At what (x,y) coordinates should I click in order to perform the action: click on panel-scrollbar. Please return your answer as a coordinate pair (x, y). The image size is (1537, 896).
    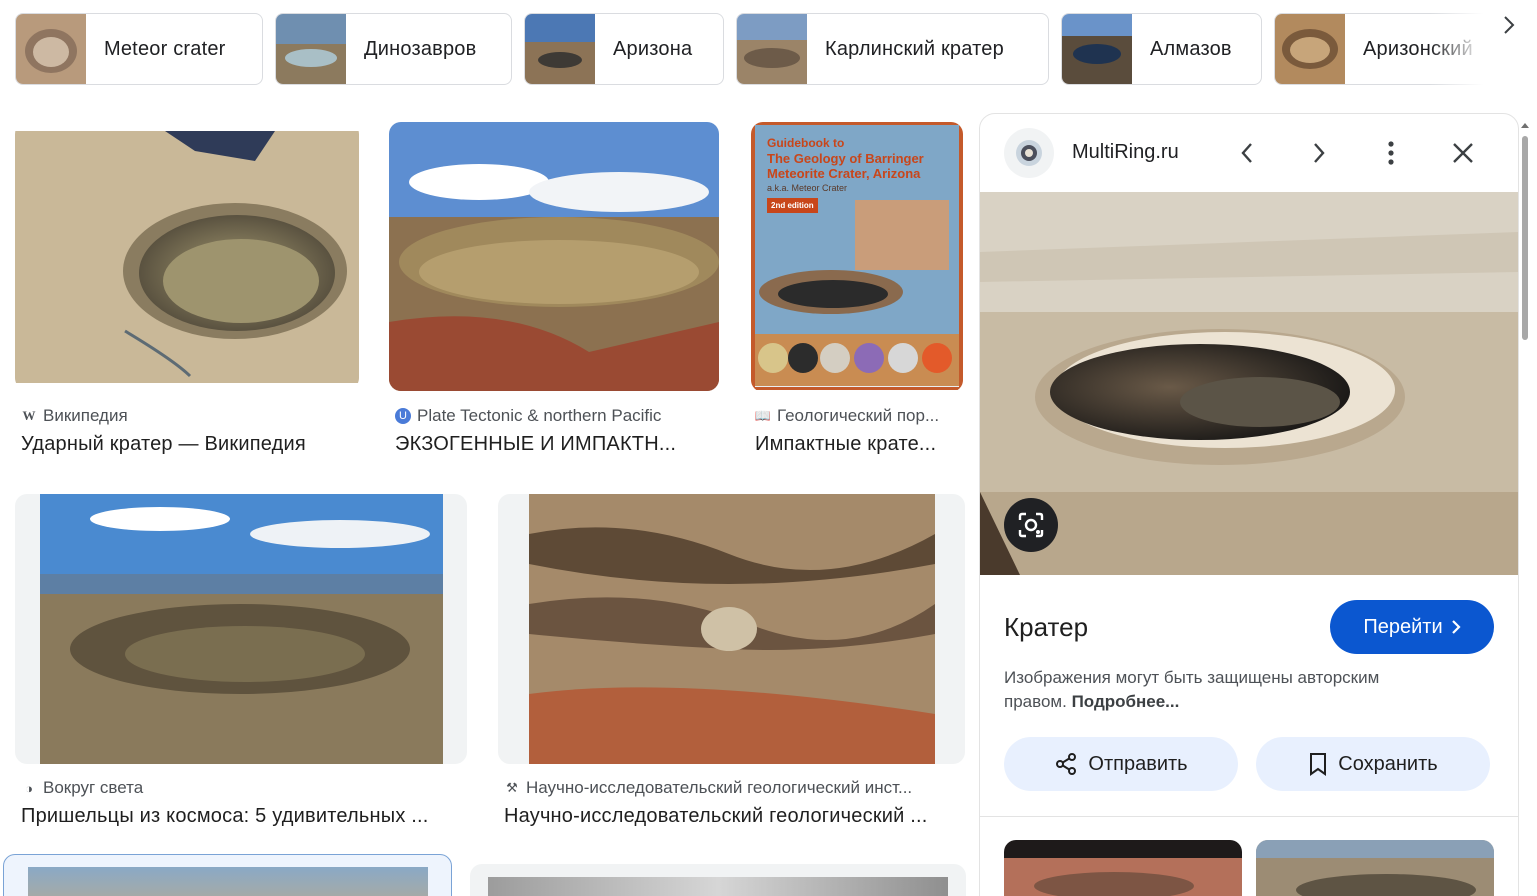
    Looking at the image, I should click on (1525, 507).